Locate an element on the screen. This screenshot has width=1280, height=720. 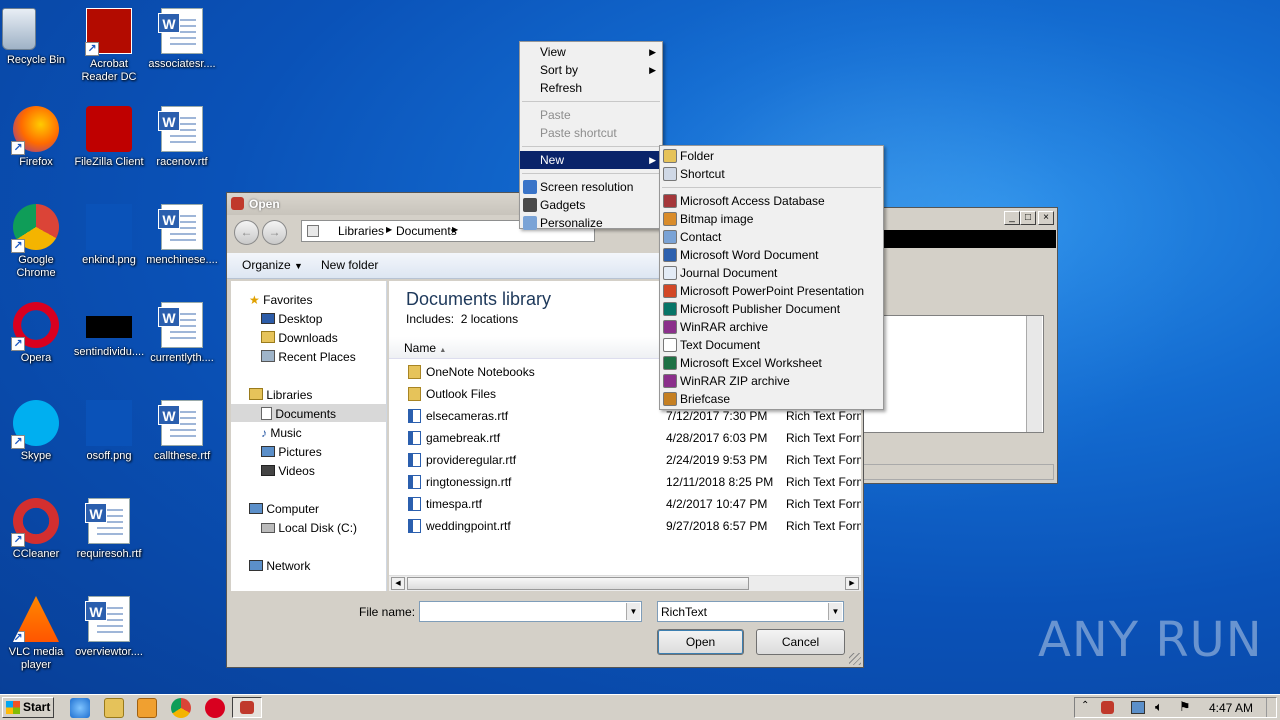
nav-libraries: Libraries is located at coordinates (280, 395).